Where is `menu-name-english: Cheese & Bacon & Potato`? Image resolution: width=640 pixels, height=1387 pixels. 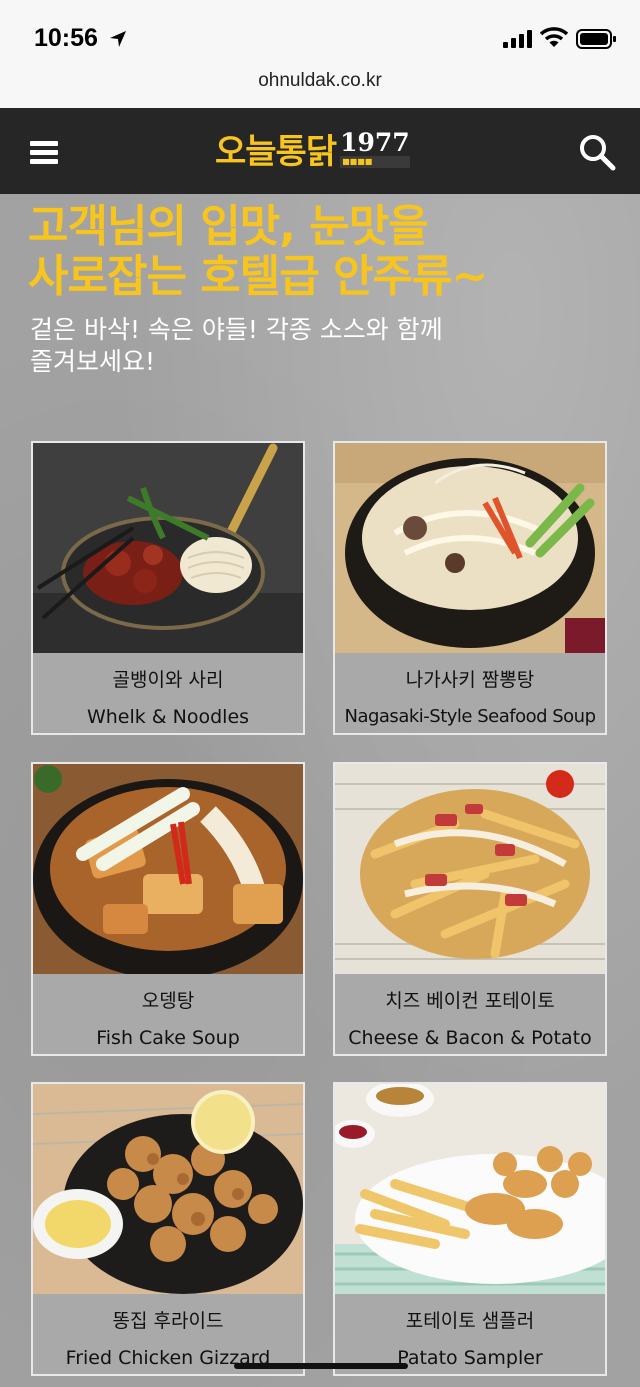 menu-name-english: Cheese & Bacon & Potato is located at coordinates (470, 1038).